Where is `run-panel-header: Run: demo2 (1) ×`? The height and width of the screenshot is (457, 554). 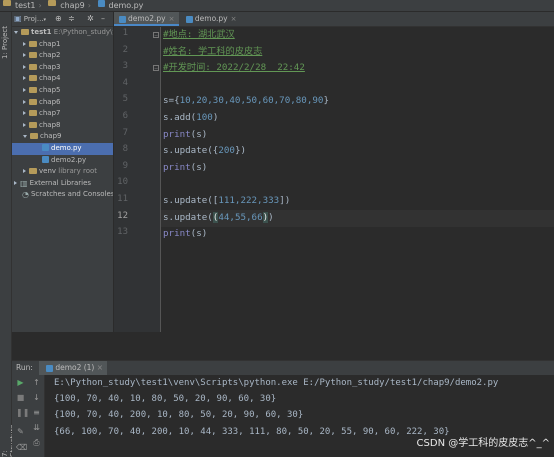 run-panel-header: Run: demo2 (1) × is located at coordinates (283, 368).